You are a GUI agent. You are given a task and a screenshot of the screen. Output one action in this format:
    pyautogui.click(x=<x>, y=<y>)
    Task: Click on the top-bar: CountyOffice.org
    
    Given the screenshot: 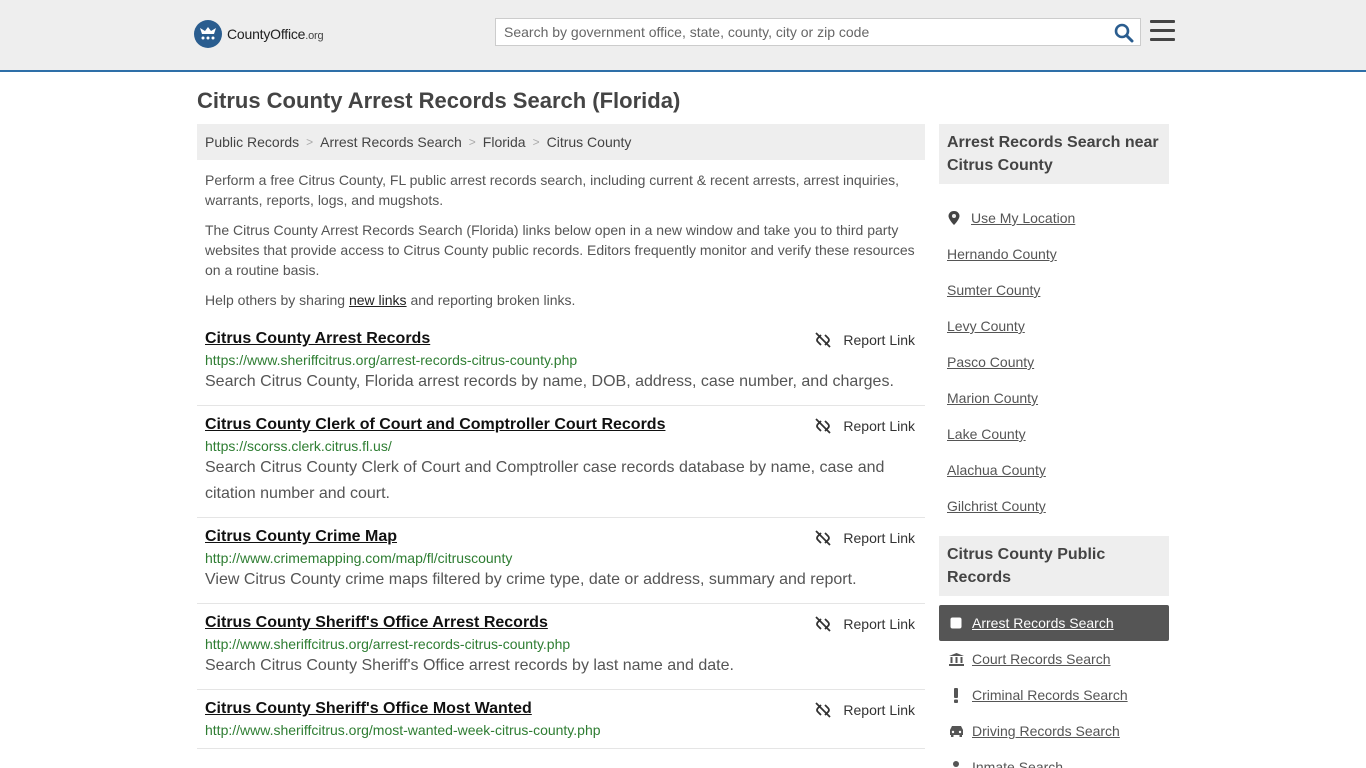 What is the action you would take?
    pyautogui.click(x=683, y=36)
    